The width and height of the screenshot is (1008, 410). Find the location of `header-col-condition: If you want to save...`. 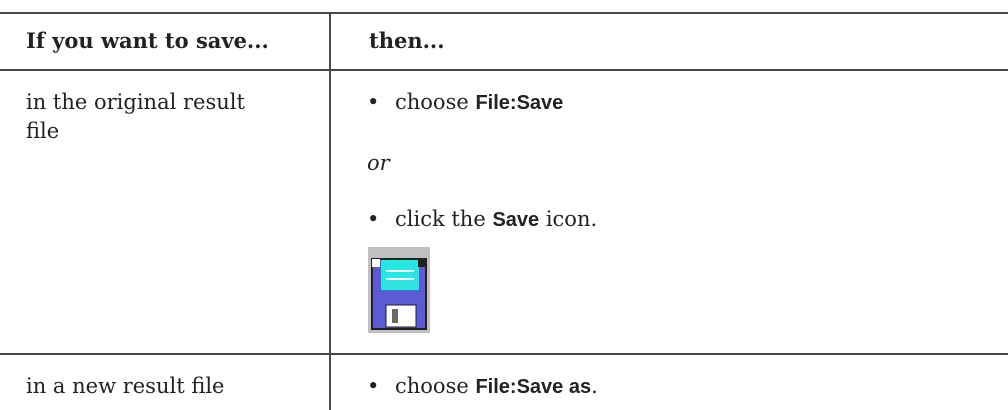

header-col-condition: If you want to save... is located at coordinates (147, 40).